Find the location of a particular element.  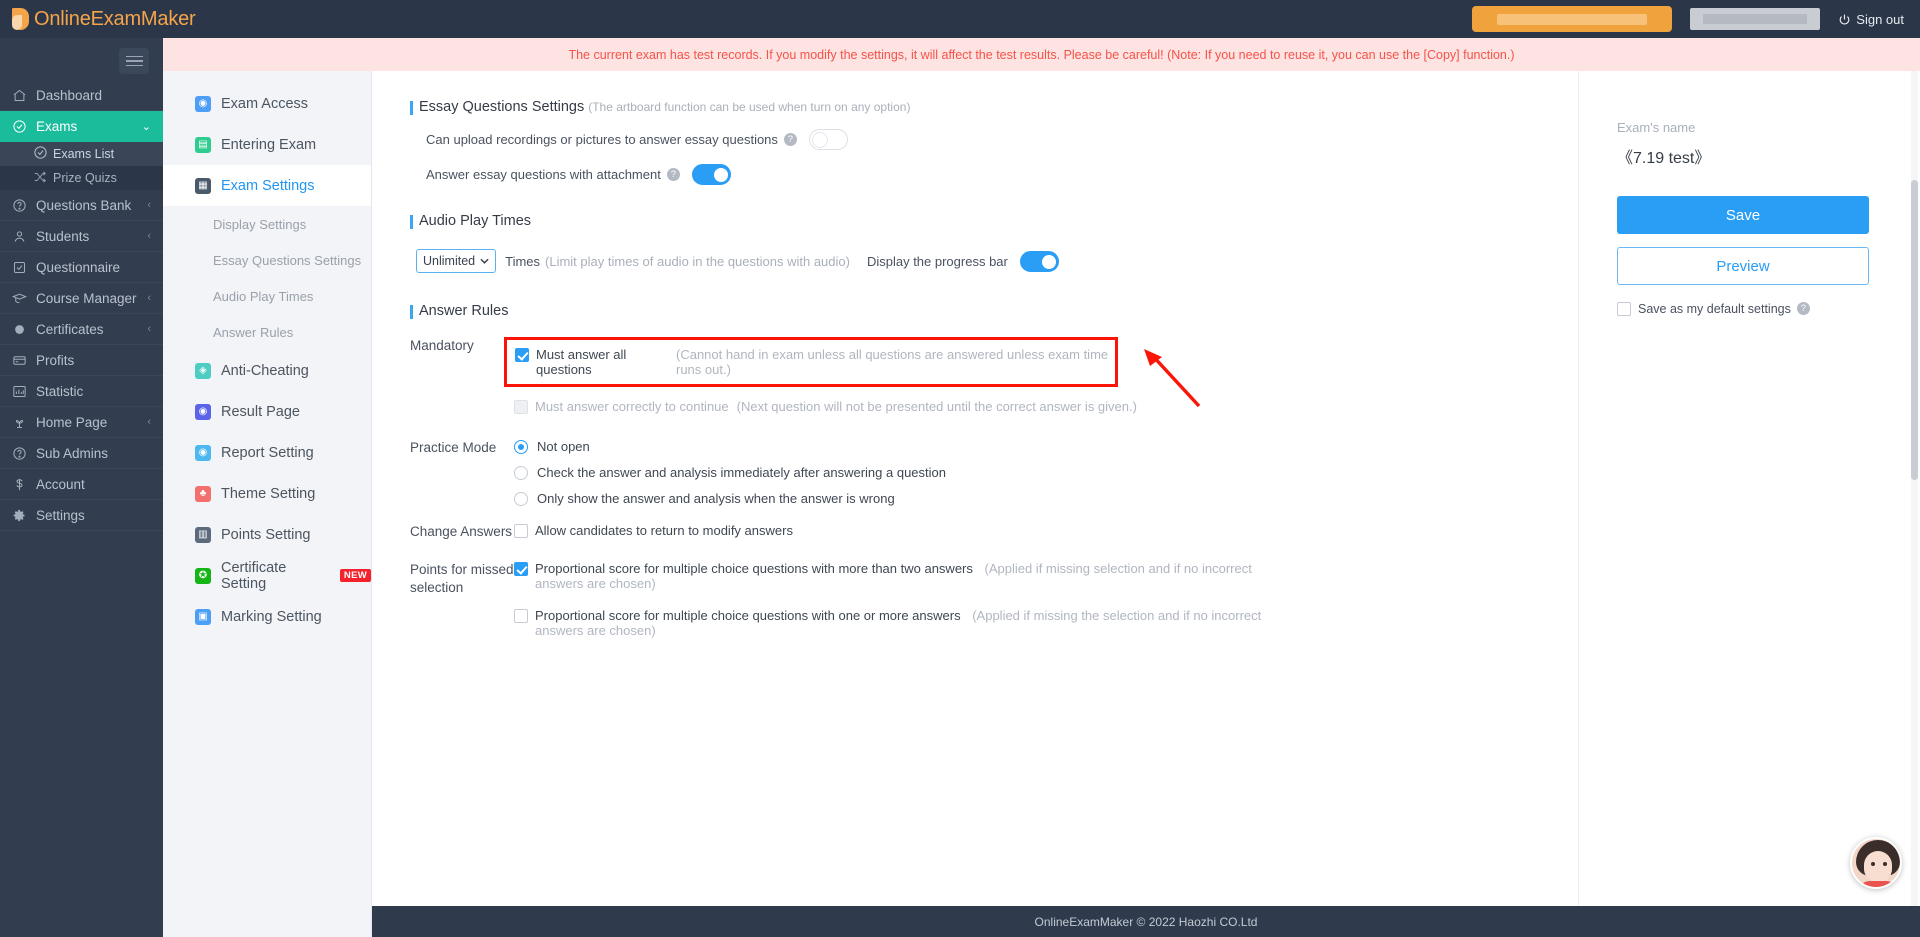

proportional-more-than-two-checkbox is located at coordinates (521, 569).